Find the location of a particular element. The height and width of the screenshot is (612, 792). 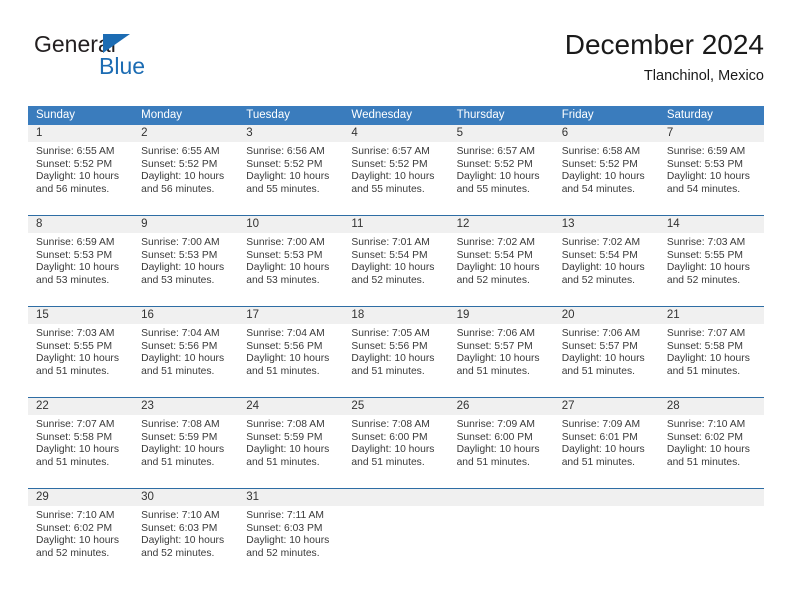

day-number: 21 is located at coordinates (711, 315).